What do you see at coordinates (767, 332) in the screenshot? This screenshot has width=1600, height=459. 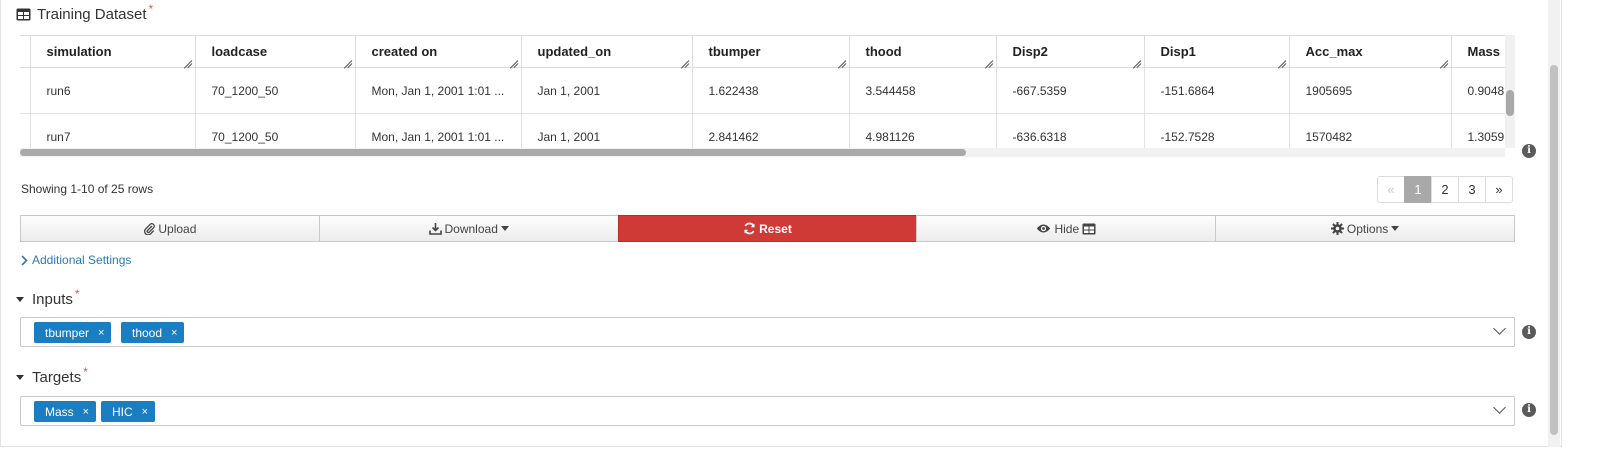 I see `inputs-select: tbumper × thood ×` at bounding box center [767, 332].